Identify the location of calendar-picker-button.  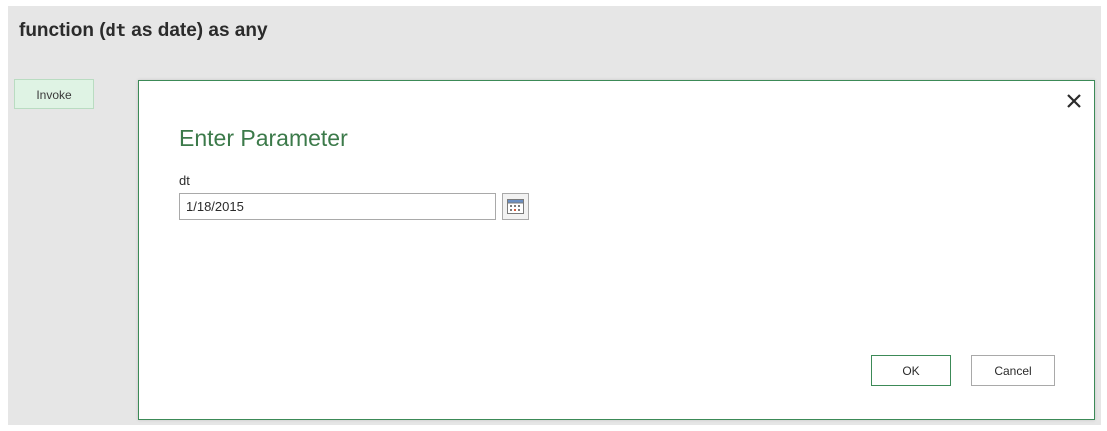
(515, 206).